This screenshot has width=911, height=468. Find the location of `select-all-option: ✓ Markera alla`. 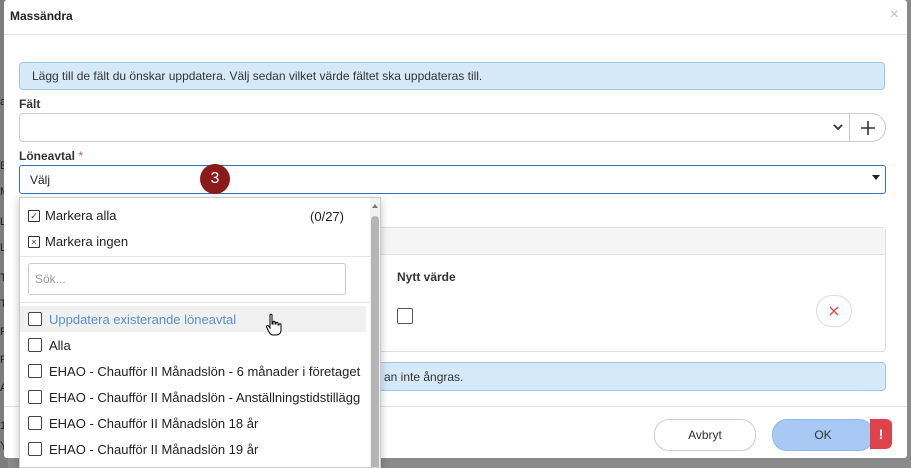

select-all-option: ✓ Markera alla is located at coordinates (72, 215).